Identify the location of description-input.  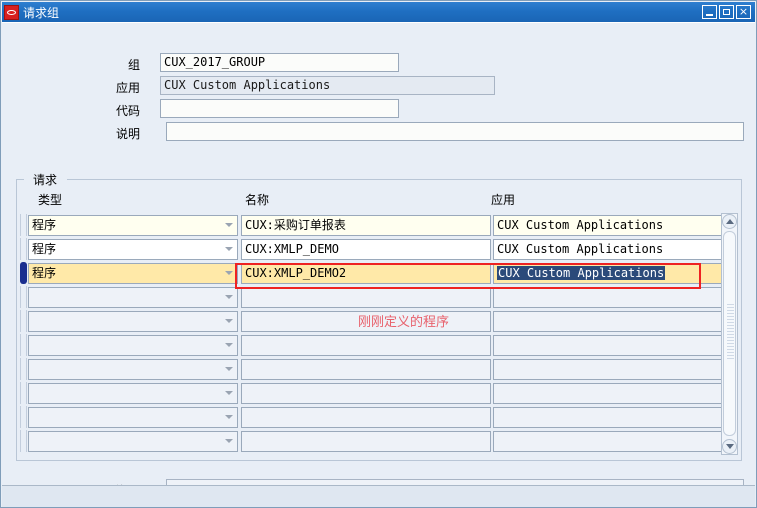
(455, 131).